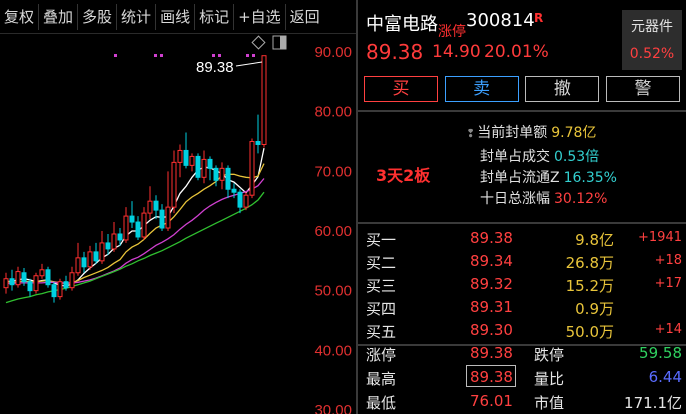 The image size is (686, 414). What do you see at coordinates (522, 261) in the screenshot?
I see `order-book-row: 买二 89.34 26.8万 +18` at bounding box center [522, 261].